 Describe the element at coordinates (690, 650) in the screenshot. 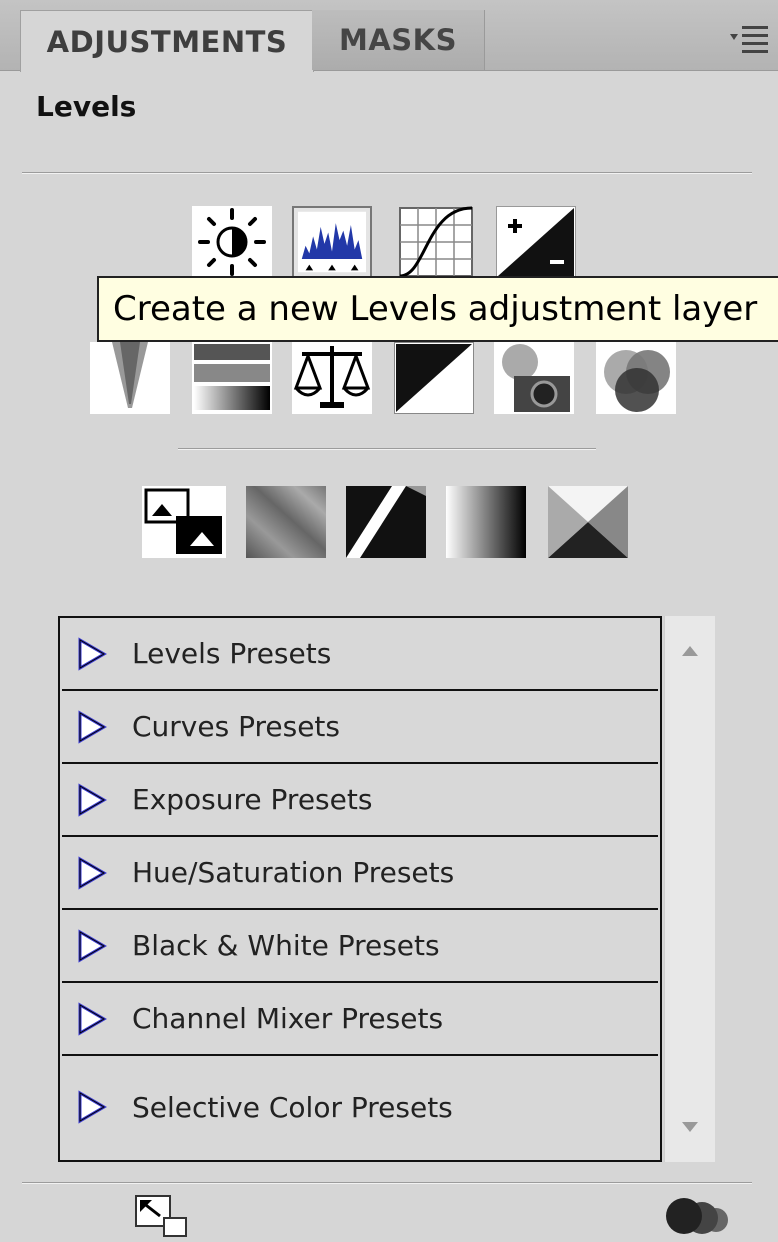

I see `scroll-up-icon` at that location.